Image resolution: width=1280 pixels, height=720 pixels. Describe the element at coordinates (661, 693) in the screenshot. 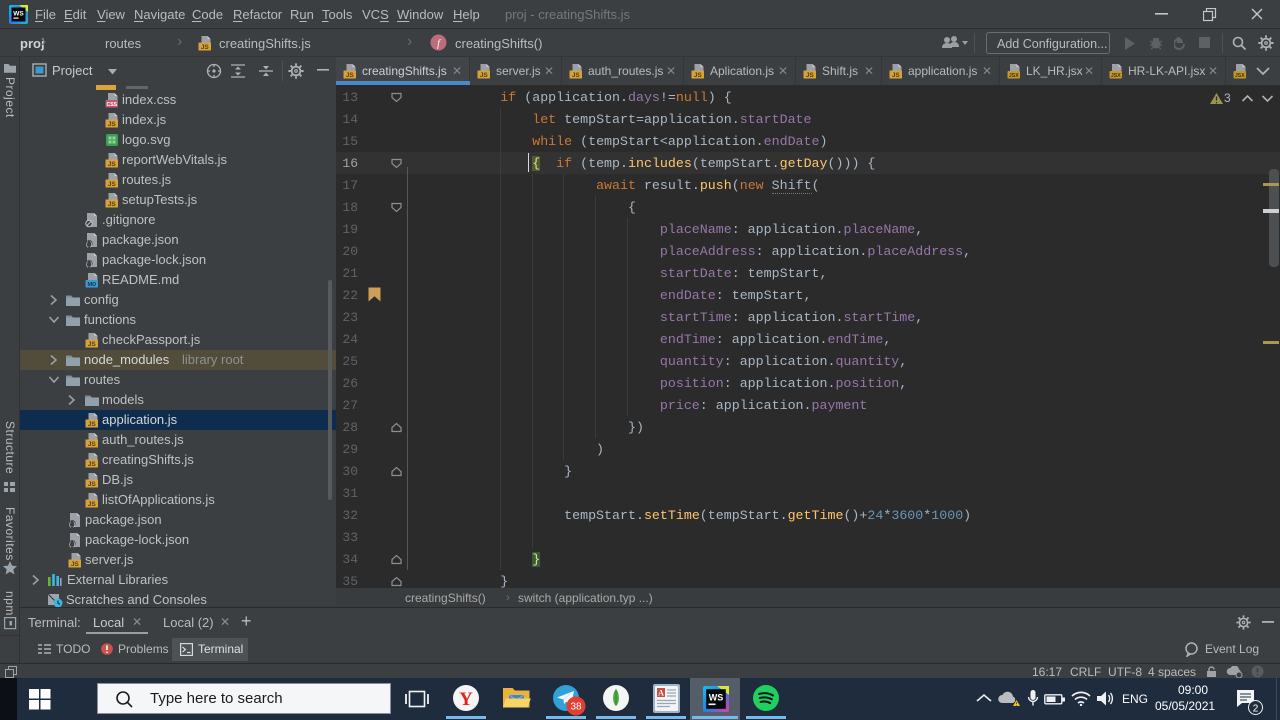

I see `svg-text: A` at that location.